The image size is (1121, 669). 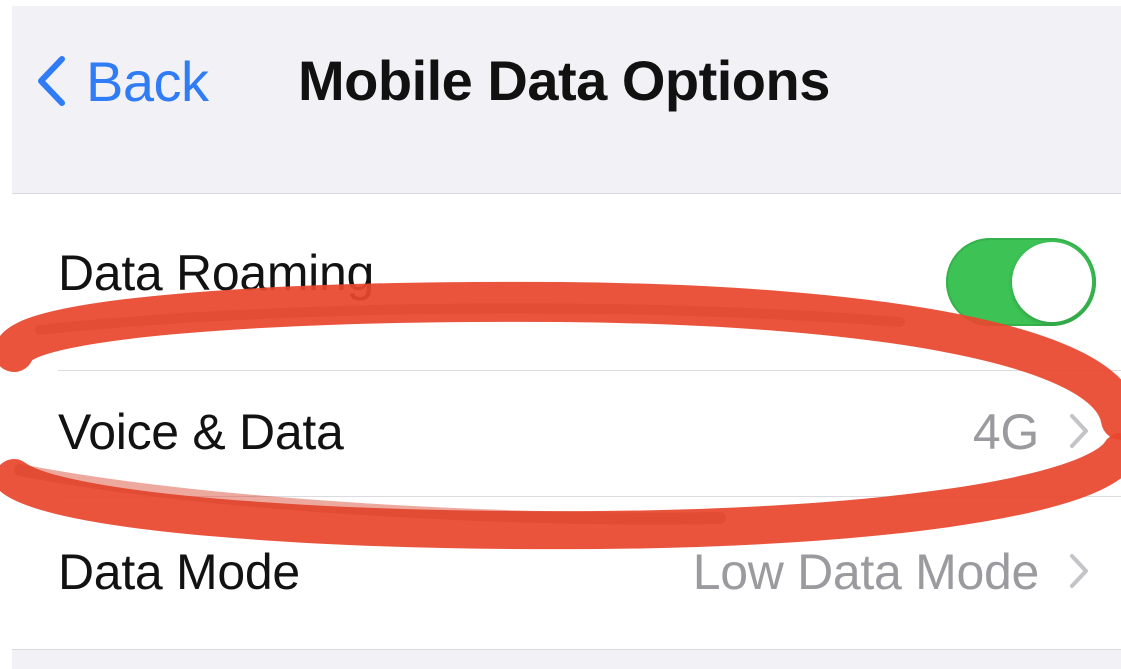 I want to click on back-button: Back, so click(x=122, y=81).